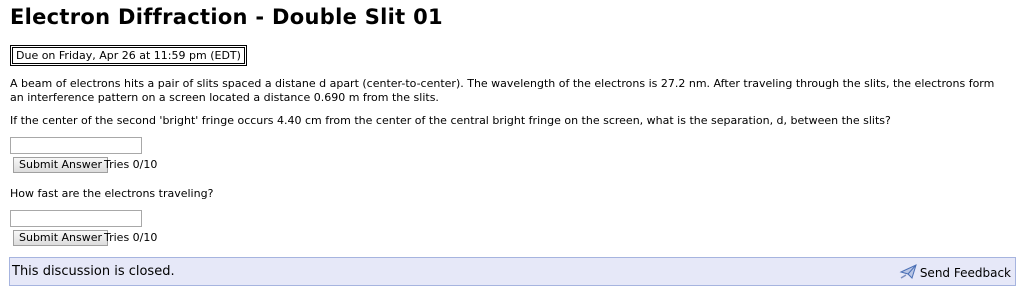 The width and height of the screenshot is (1024, 302). What do you see at coordinates (61, 238) in the screenshot?
I see `submit-answer-button-2: Submit Answer` at bounding box center [61, 238].